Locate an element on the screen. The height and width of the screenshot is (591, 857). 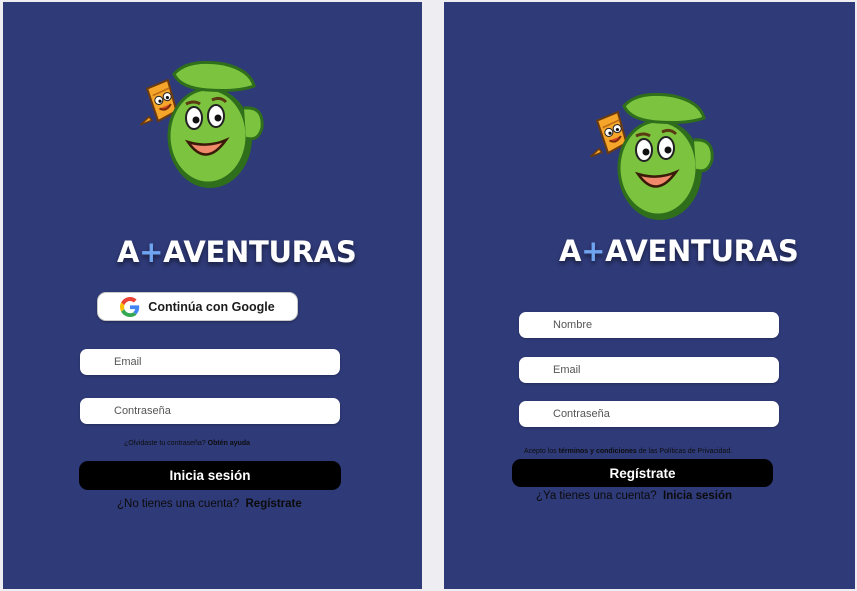
forgot-password-line: ¿Olvidaste tu contraseña? Obtén ayuda is located at coordinates (187, 443).